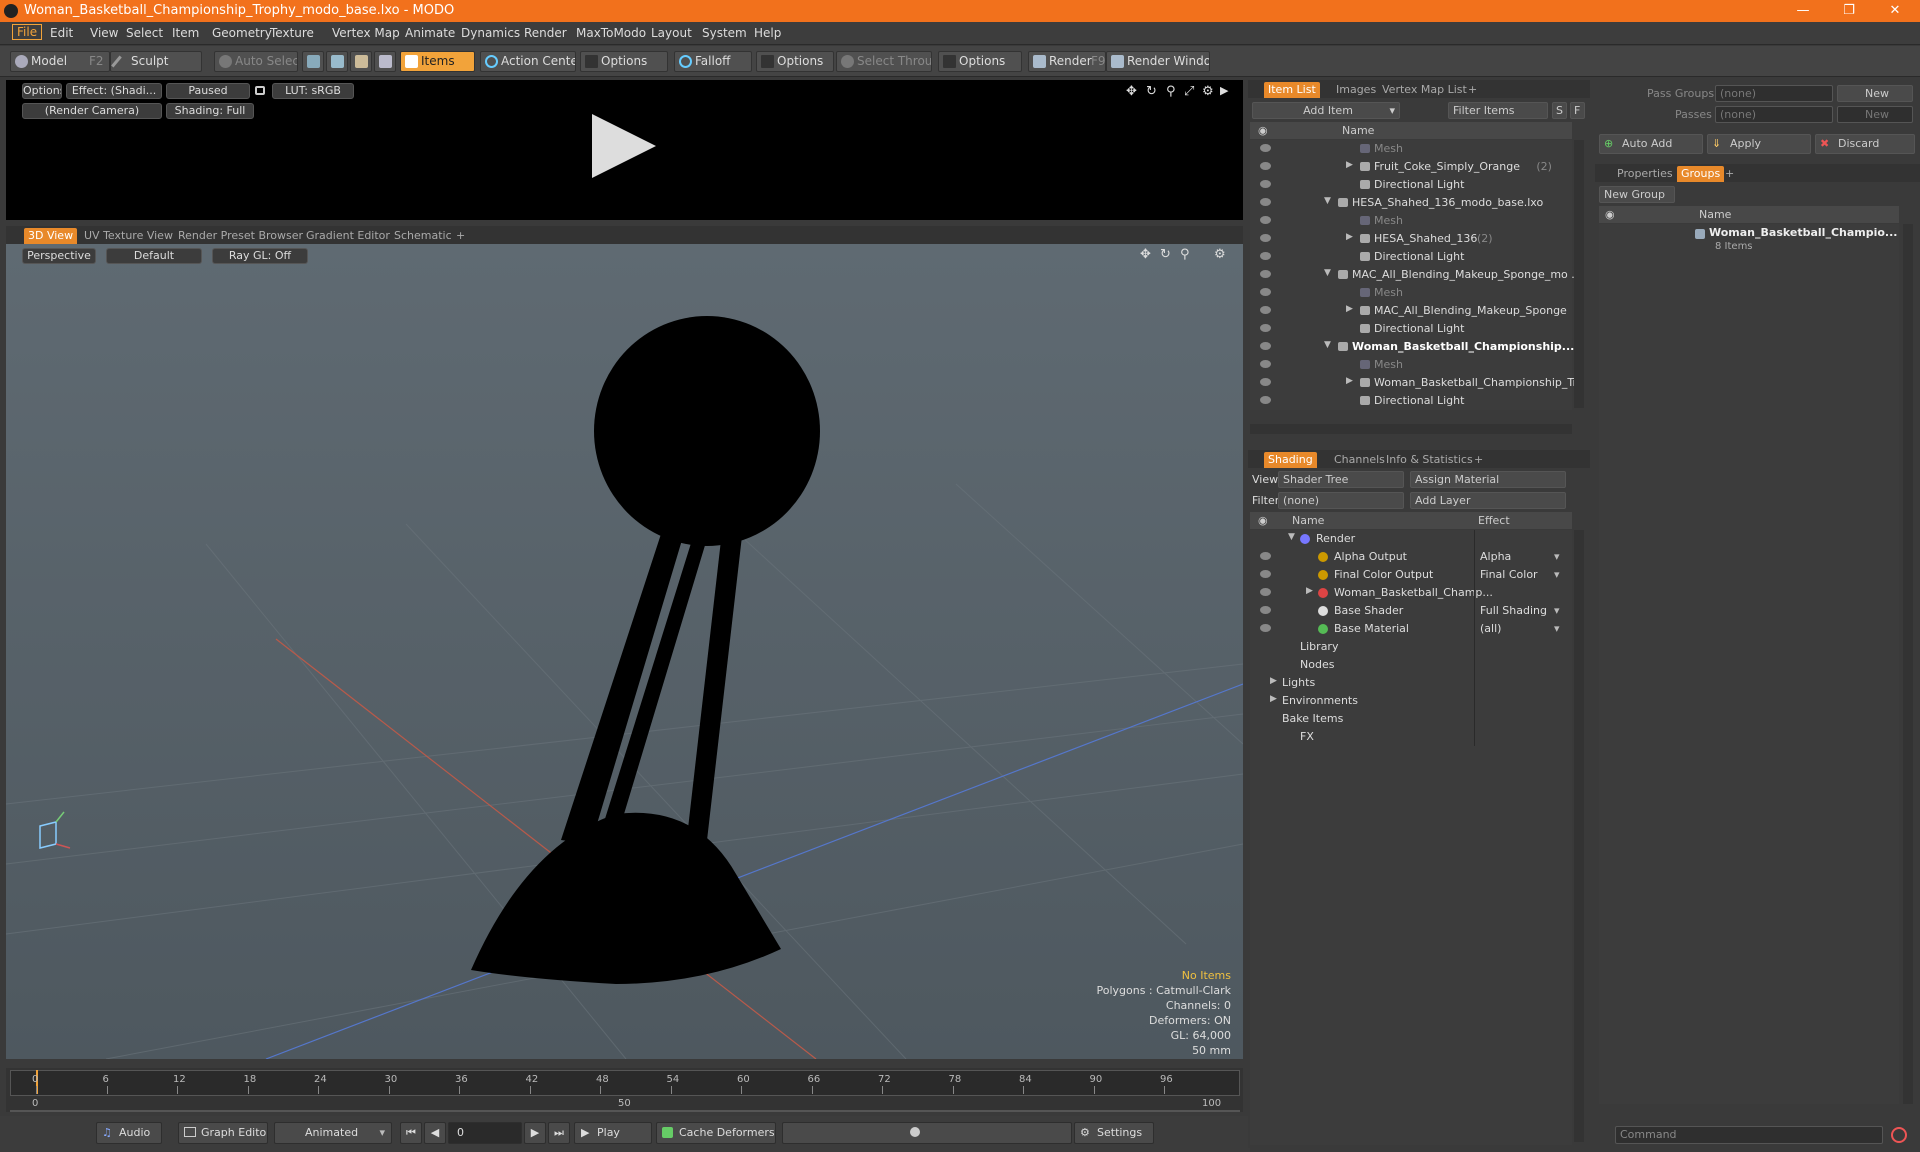 The height and width of the screenshot is (1152, 1920). Describe the element at coordinates (60, 61) in the screenshot. I see `model-button: Model F2` at that location.